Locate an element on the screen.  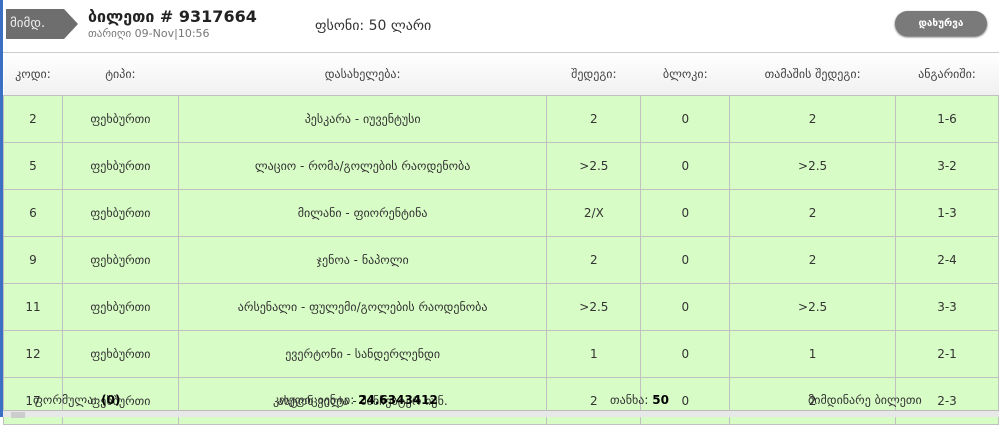
table-cell: 2-4 is located at coordinates (947, 259).